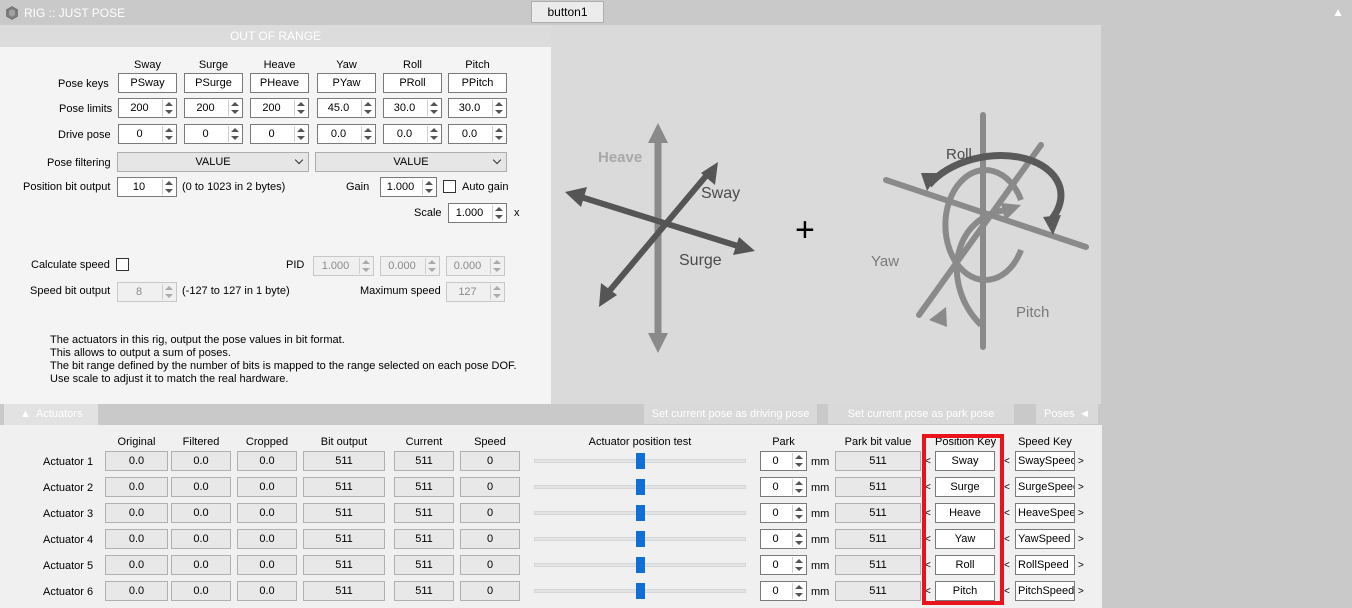 The height and width of the screenshot is (608, 1352). I want to click on actuator-current-value: 511, so click(424, 461).